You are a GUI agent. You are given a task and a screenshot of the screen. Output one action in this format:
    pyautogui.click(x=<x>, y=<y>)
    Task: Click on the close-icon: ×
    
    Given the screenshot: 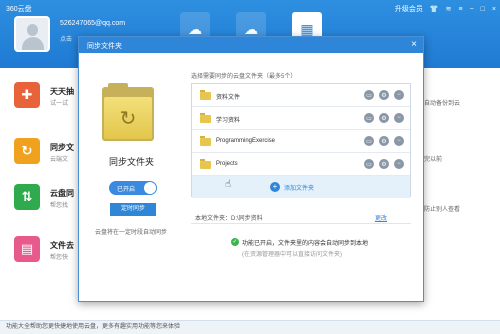 What is the action you would take?
    pyautogui.click(x=414, y=44)
    